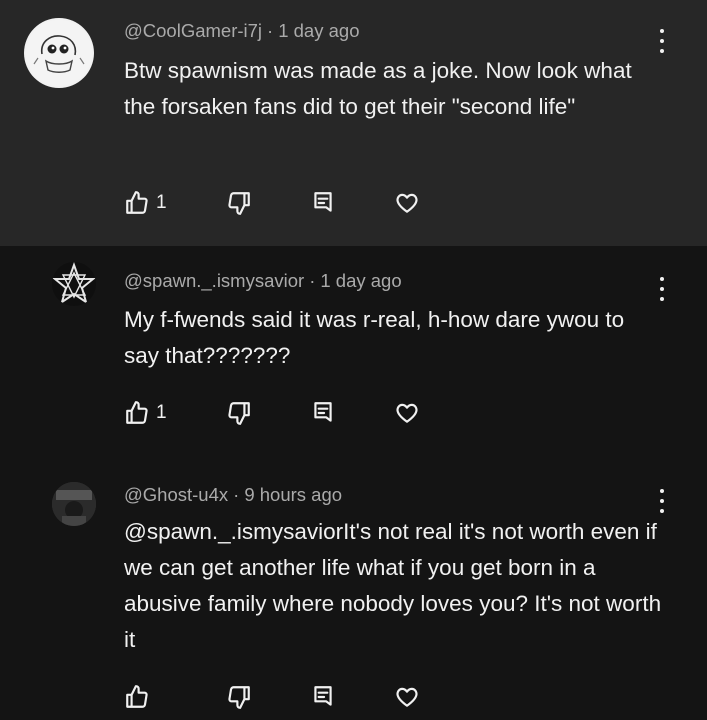 This screenshot has height=720, width=707. Describe the element at coordinates (293, 494) in the screenshot. I see `comment-time: 9 hours ago` at that location.